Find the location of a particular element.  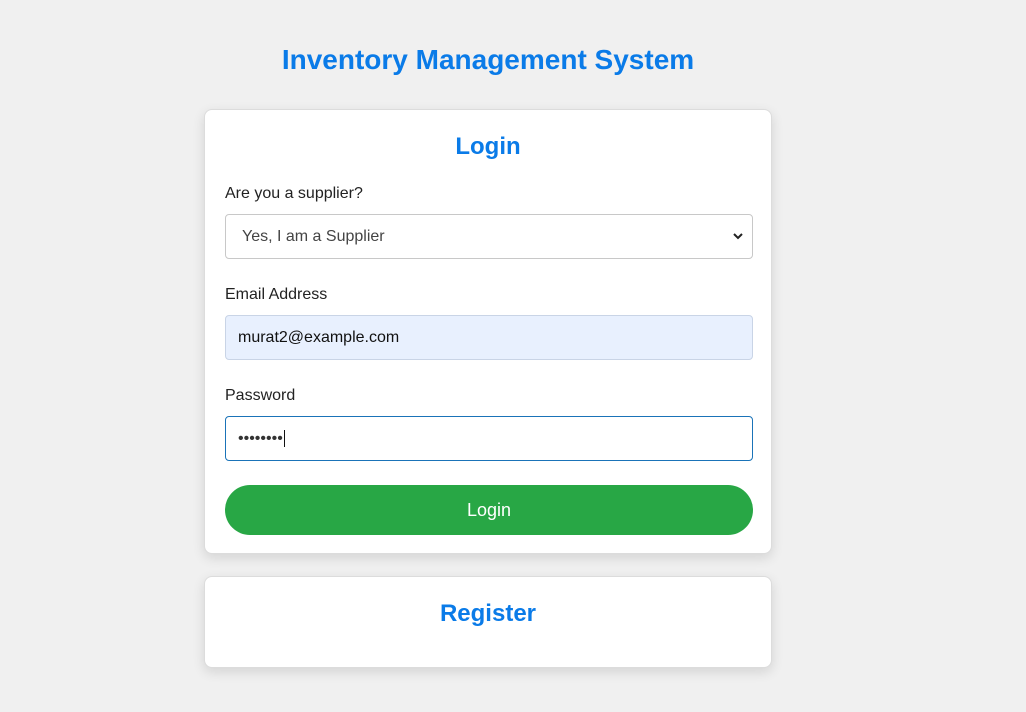

password-label: Password is located at coordinates (260, 395).